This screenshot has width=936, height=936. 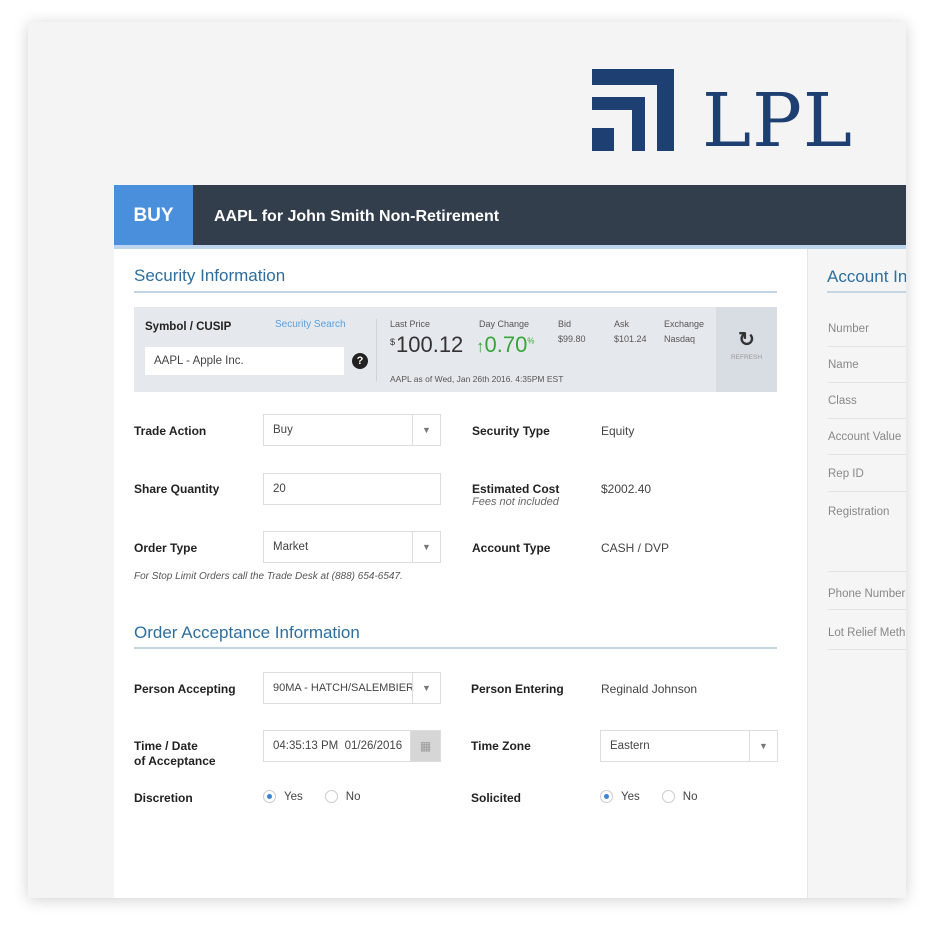 What do you see at coordinates (846, 474) in the screenshot?
I see `account-field-rep-id: Rep ID` at bounding box center [846, 474].